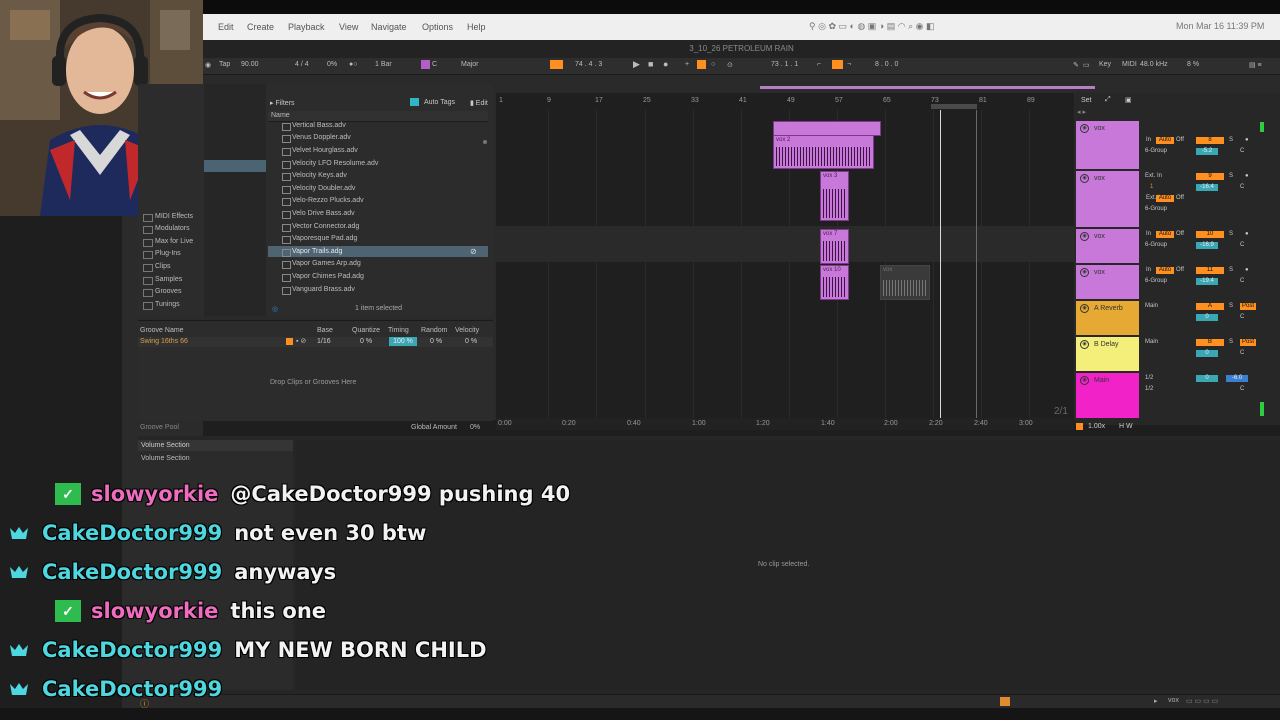 This screenshot has width=1280, height=720. What do you see at coordinates (1151, 187) in the screenshot?
I see `track-input-channel: 1` at bounding box center [1151, 187].